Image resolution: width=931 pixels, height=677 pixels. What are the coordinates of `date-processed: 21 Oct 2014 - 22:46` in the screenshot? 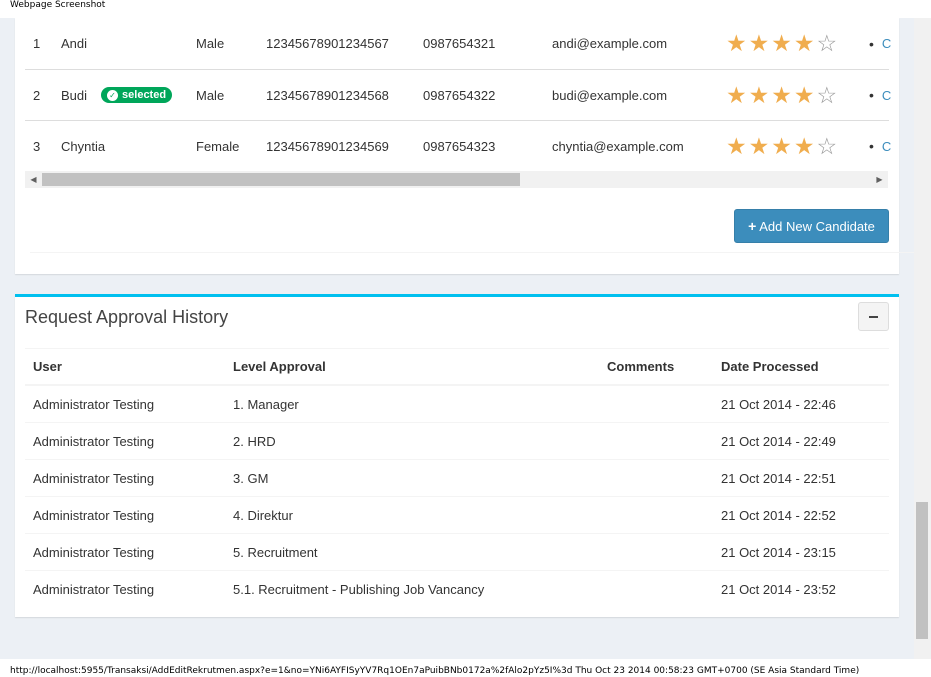 It's located at (778, 404).